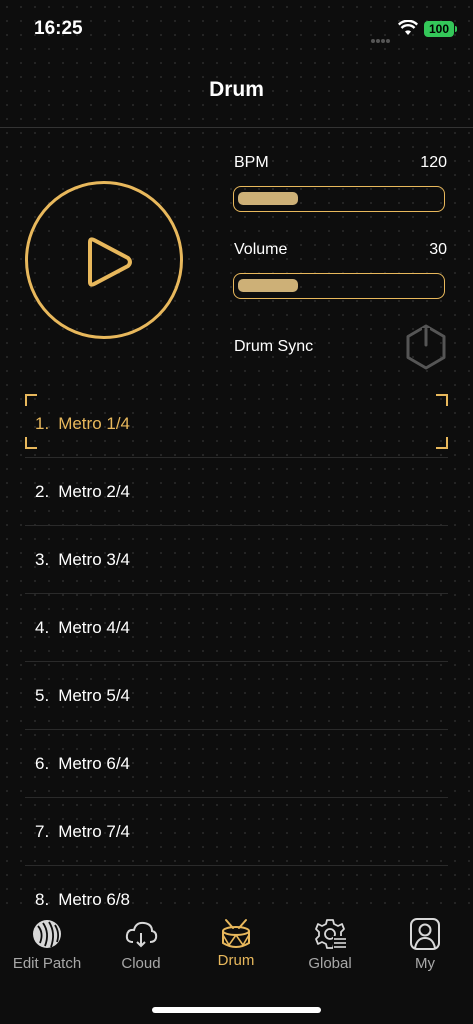  I want to click on cloud-download-icon, so click(141, 934).